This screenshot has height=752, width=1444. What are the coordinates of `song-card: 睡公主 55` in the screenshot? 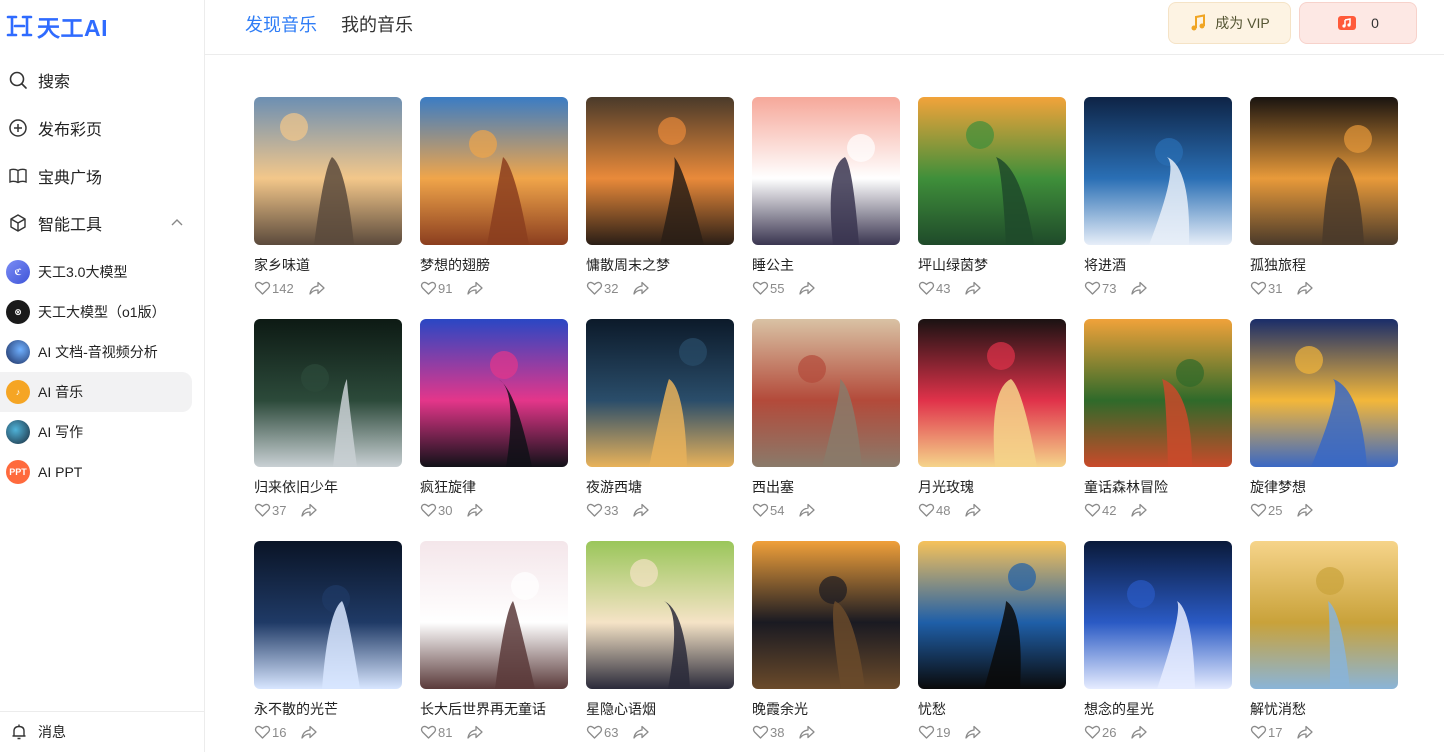 It's located at (826, 202).